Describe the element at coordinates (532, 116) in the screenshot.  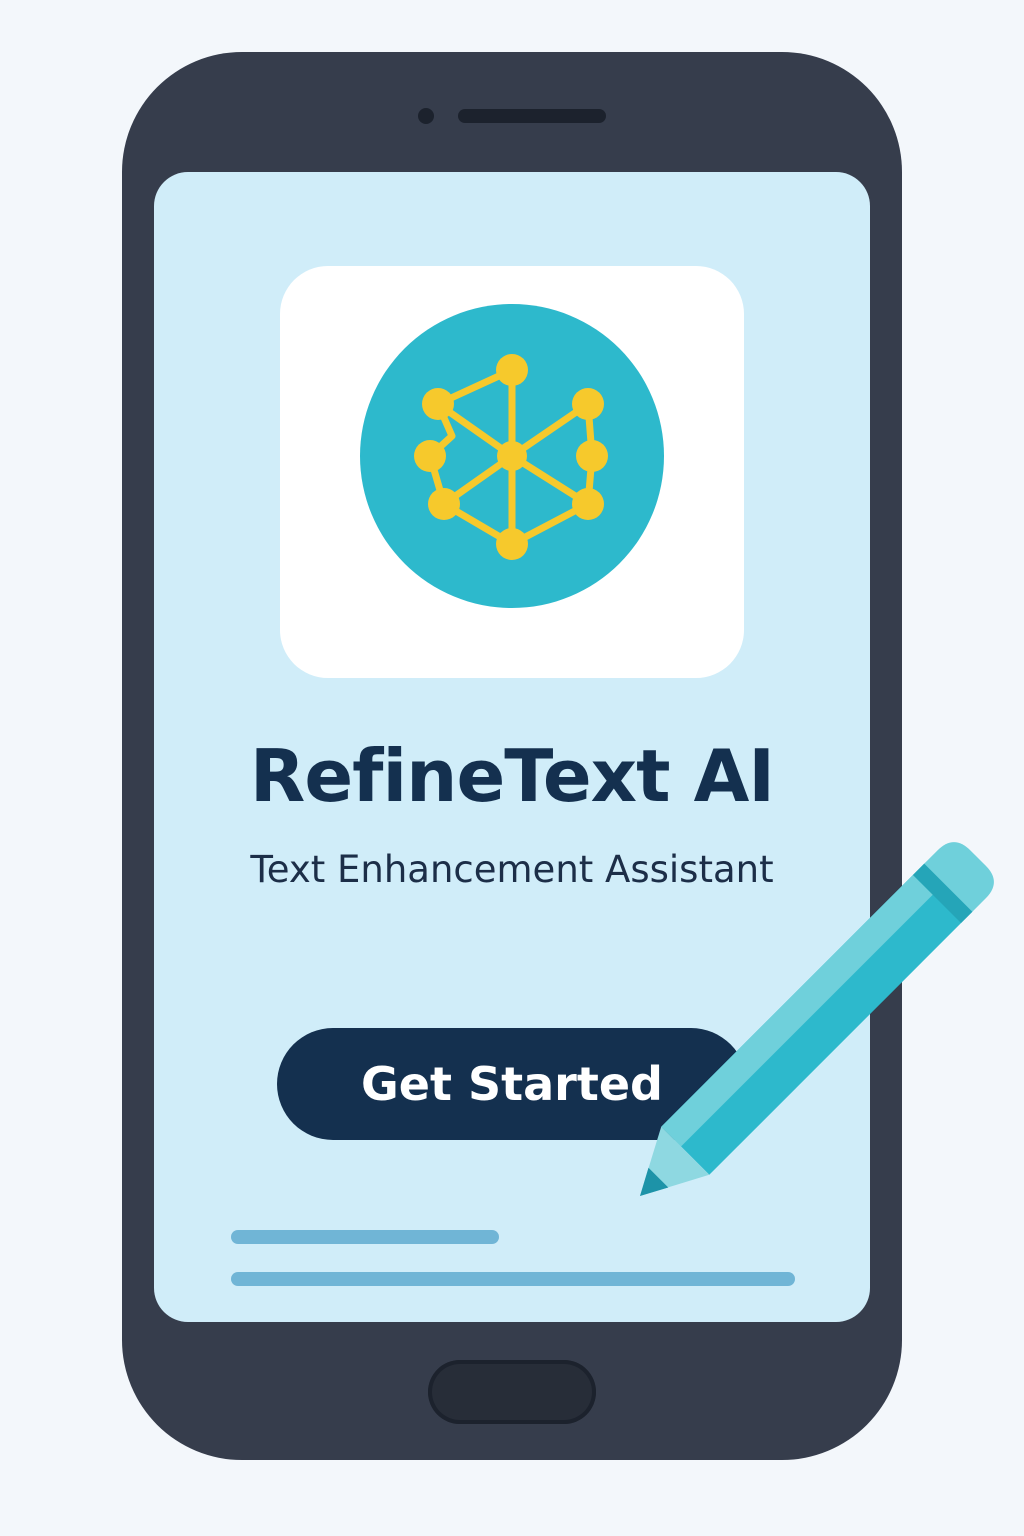
I see `earpiece-speaker` at that location.